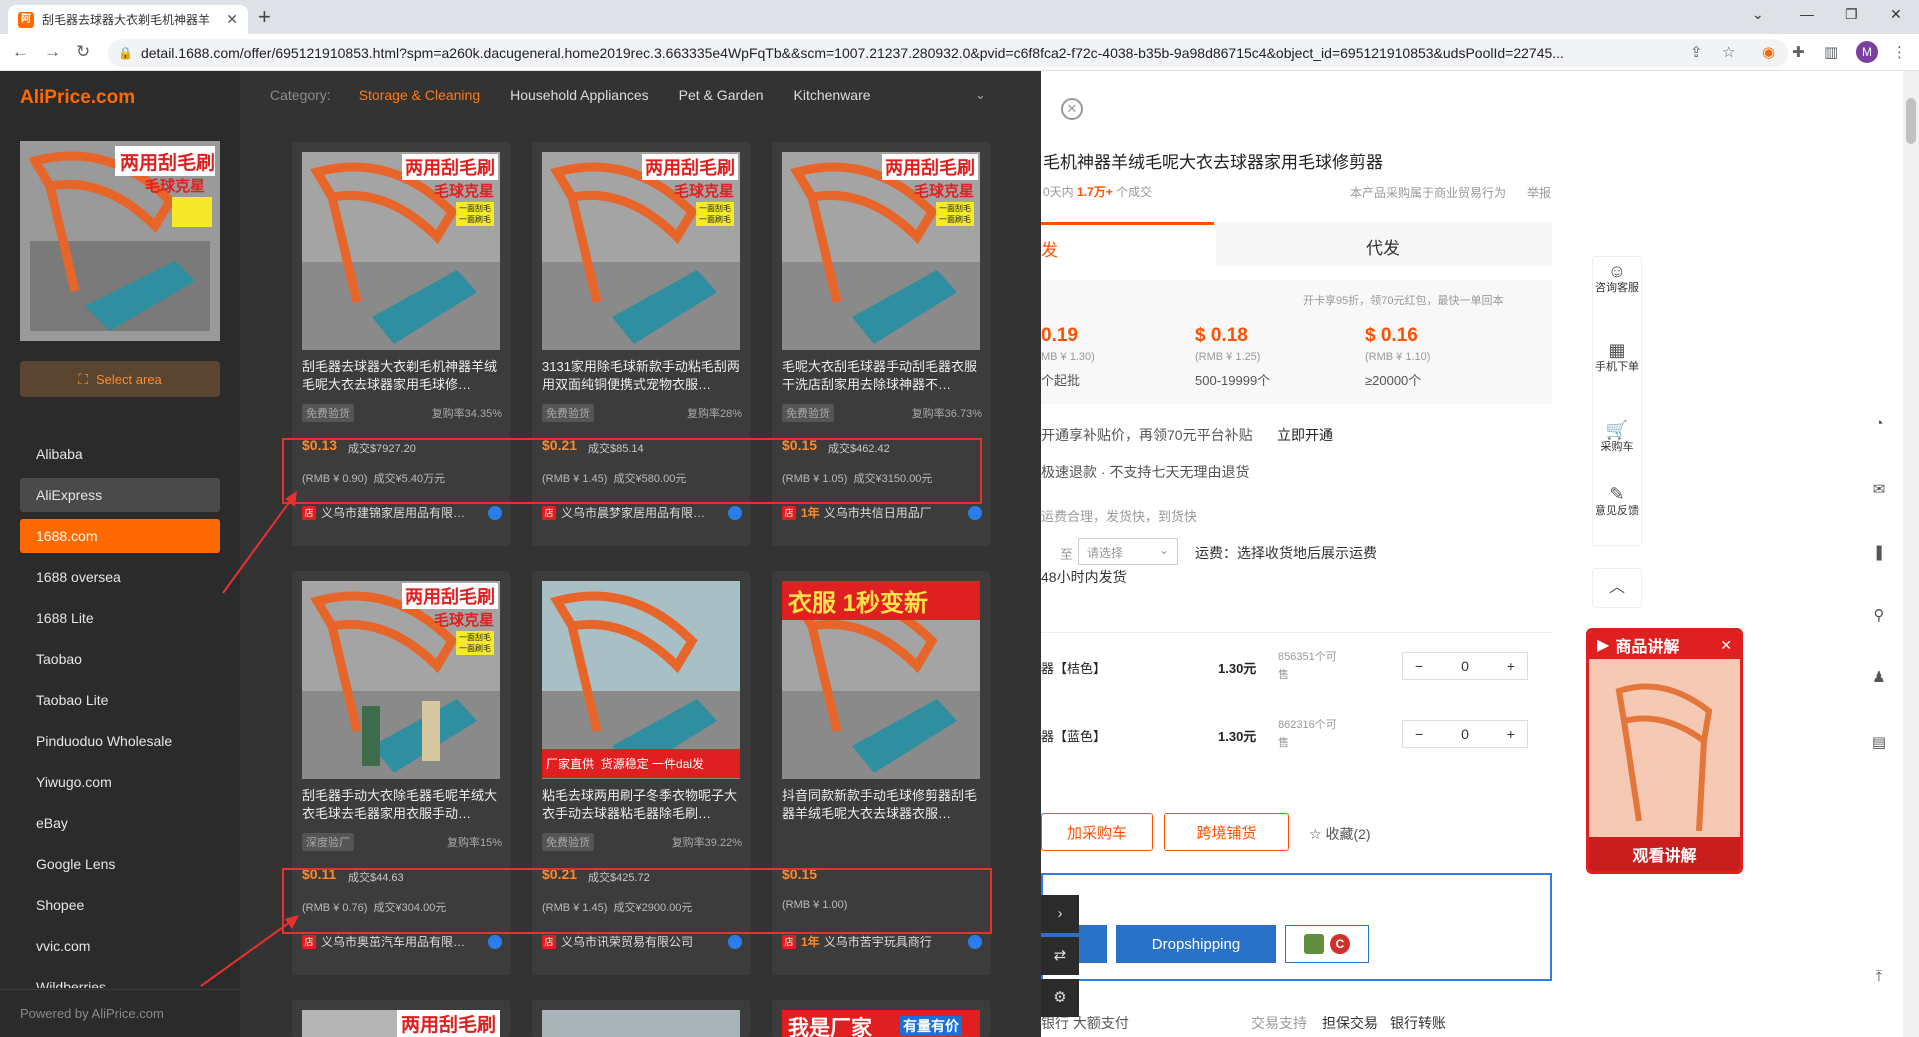 The image size is (1919, 1037). What do you see at coordinates (1617, 278) in the screenshot?
I see `chat-service-tool: ☺ 咨询客服` at bounding box center [1617, 278].